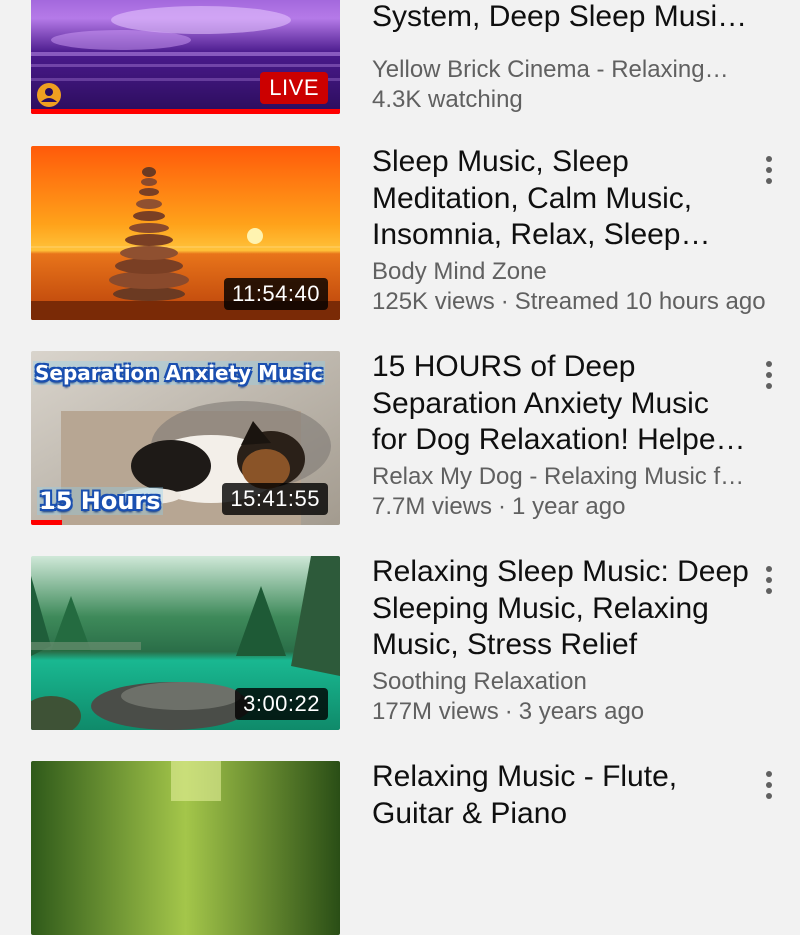 The image size is (800, 935). I want to click on channel-name: Soothing Relaxation, so click(572, 682).